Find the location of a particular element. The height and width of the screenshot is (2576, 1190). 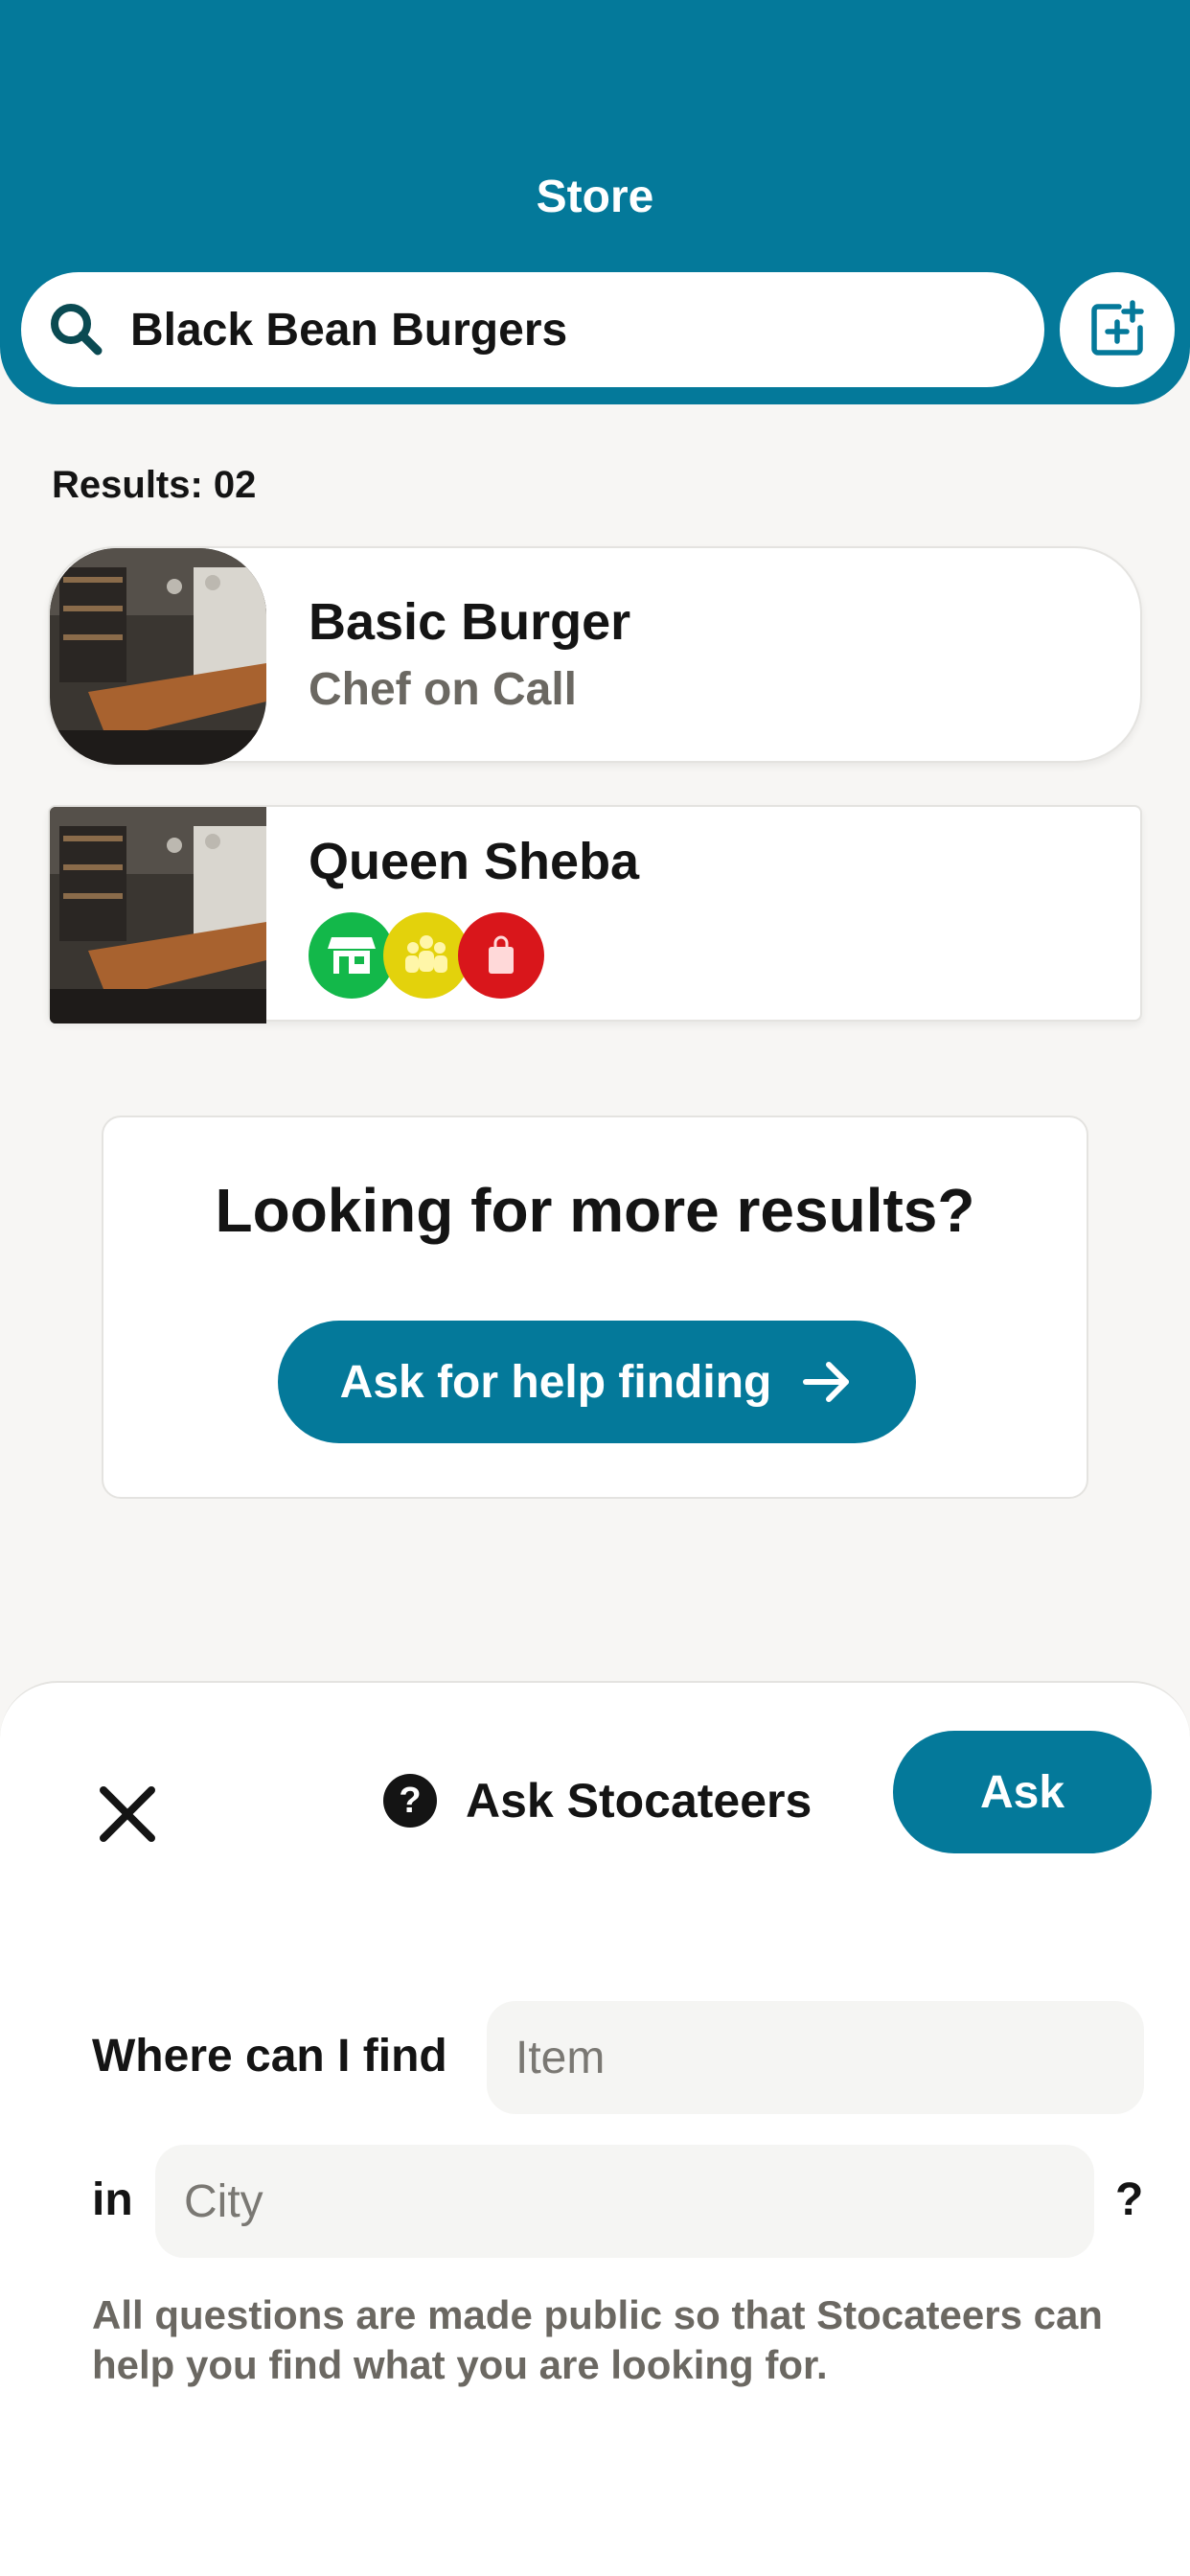

where-label: Where can I find is located at coordinates (270, 2056).